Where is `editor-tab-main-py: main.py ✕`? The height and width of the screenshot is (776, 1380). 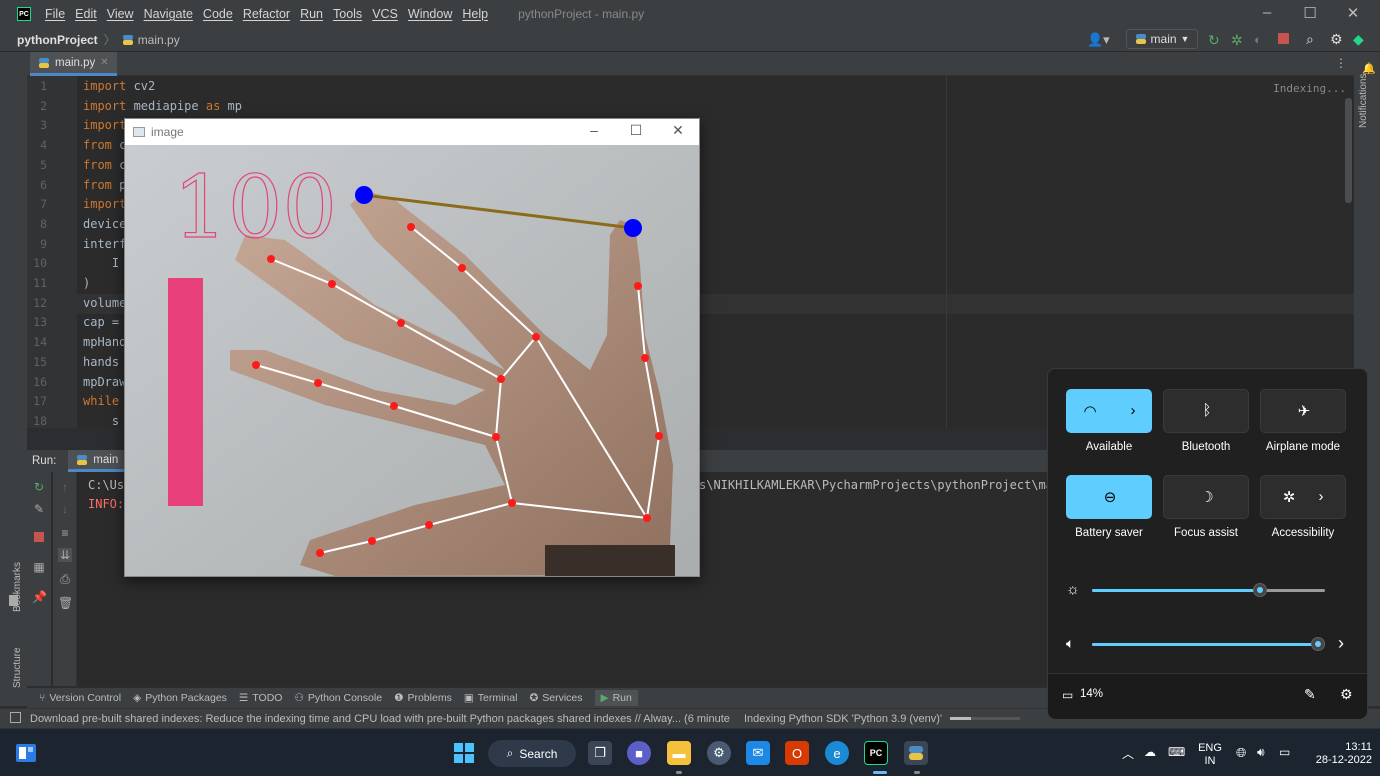 editor-tab-main-py: main.py ✕ is located at coordinates (73, 64).